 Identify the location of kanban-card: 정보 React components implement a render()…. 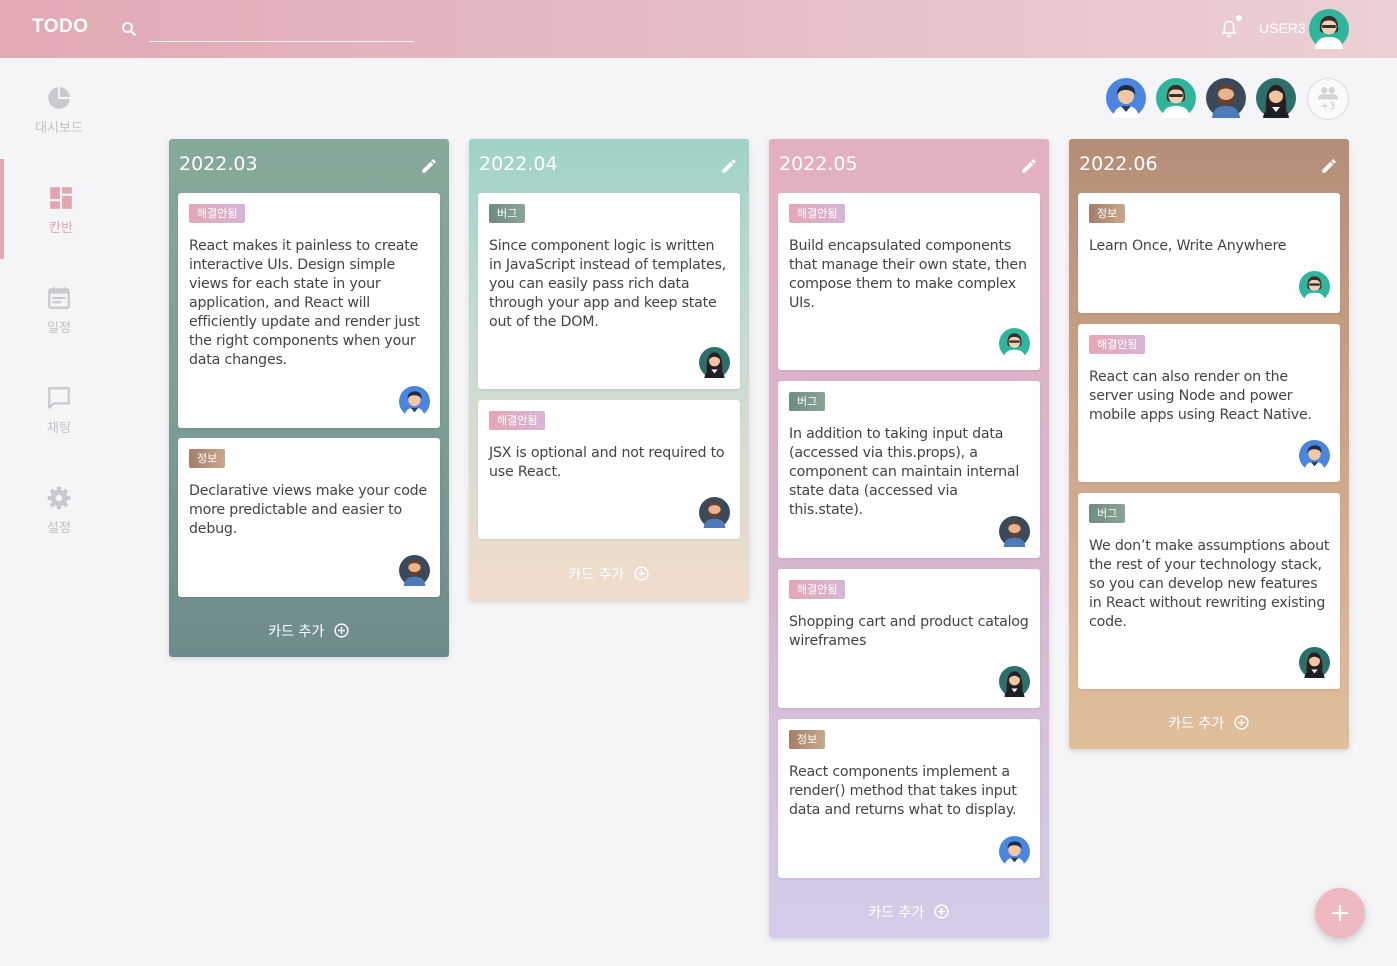
(909, 798).